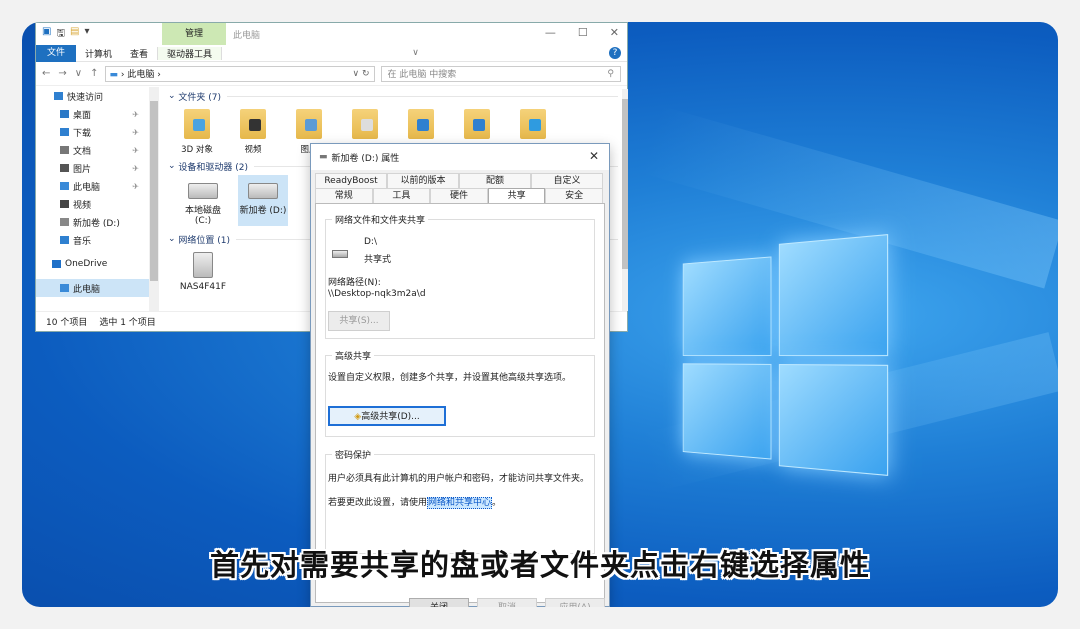 This screenshot has width=1080, height=629. What do you see at coordinates (139, 53) in the screenshot?
I see `tab-view: 查看` at bounding box center [139, 53].